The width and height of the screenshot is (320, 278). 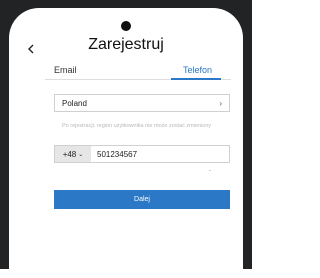 I want to click on country-code-select: +48 ⌄, so click(x=73, y=154).